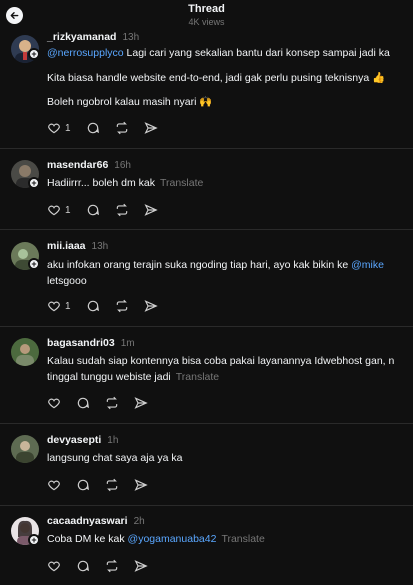  I want to click on post-text: Hadiirrr... boleh dm kak Translate, so click(125, 183).